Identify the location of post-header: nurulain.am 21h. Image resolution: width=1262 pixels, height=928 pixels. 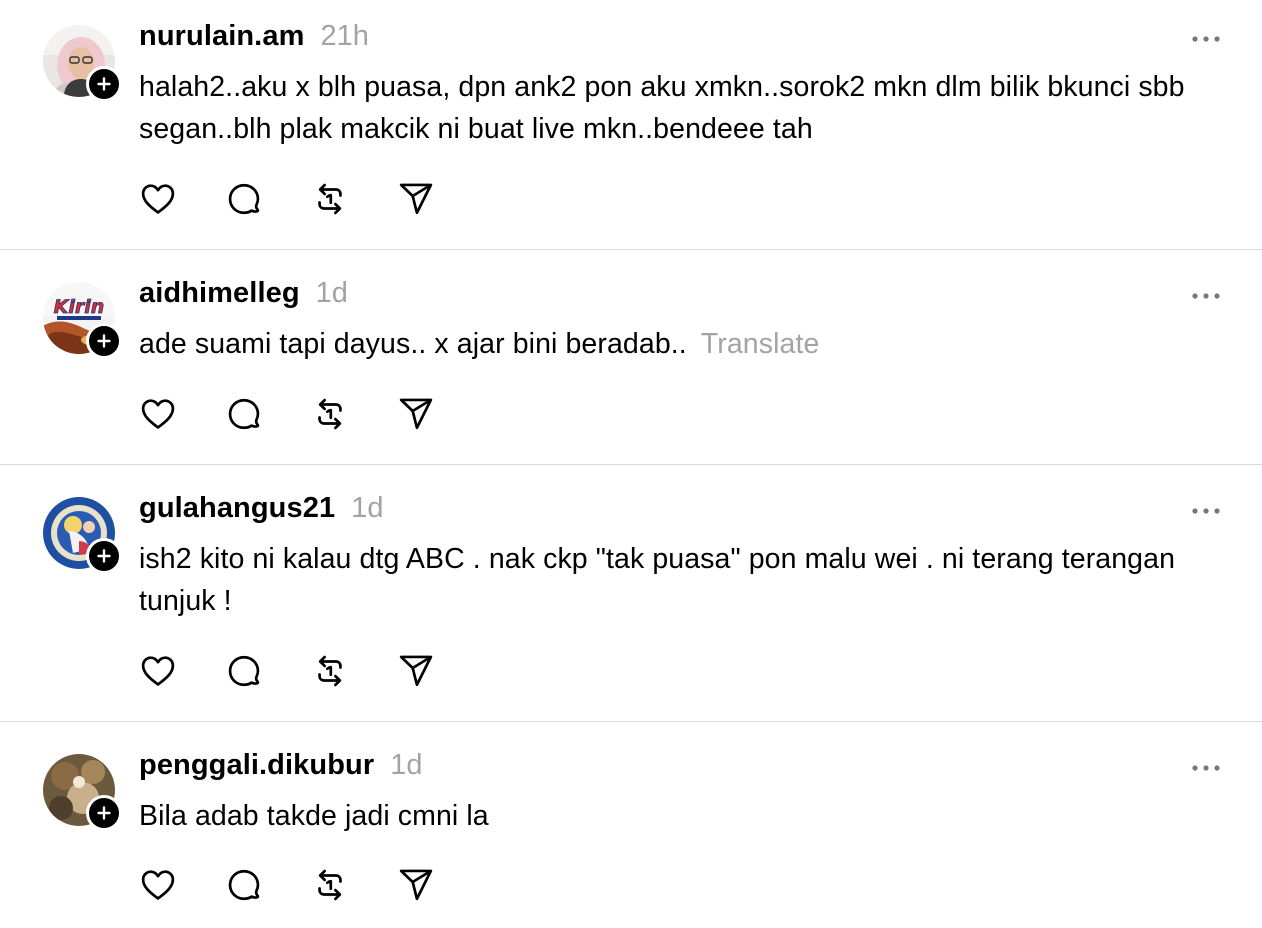
(254, 36).